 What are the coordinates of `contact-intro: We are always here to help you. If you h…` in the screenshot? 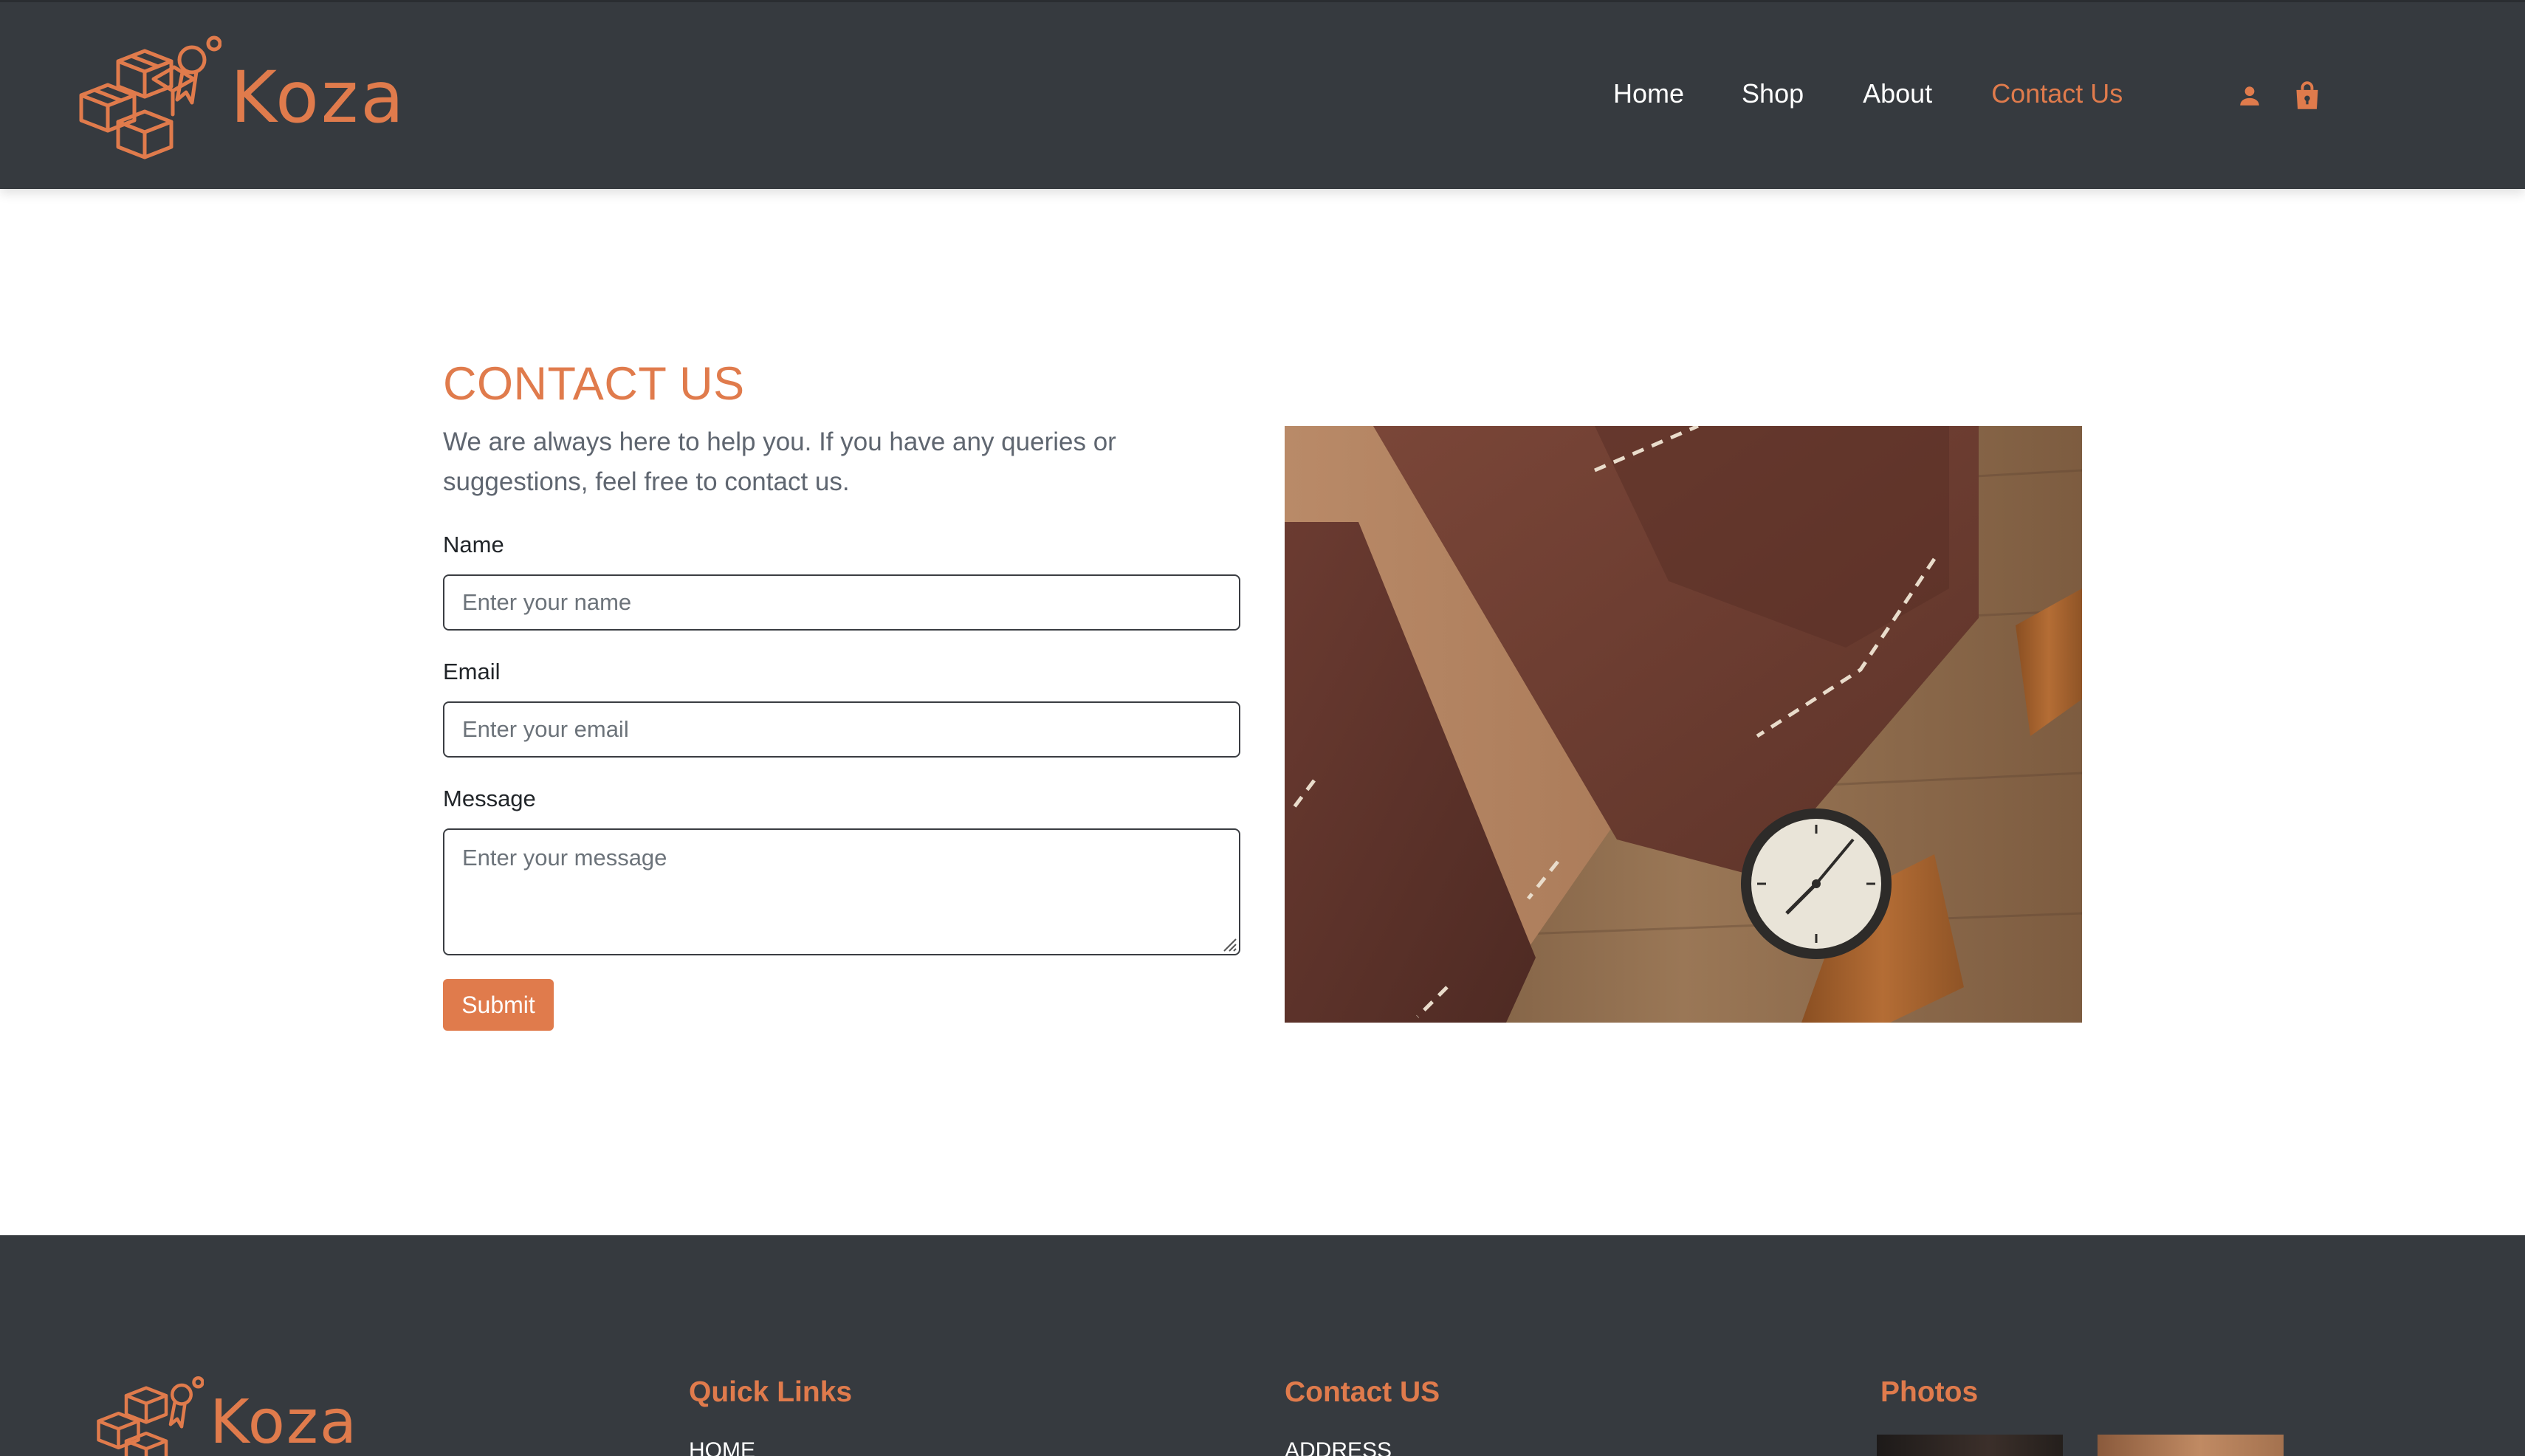 It's located at (779, 462).